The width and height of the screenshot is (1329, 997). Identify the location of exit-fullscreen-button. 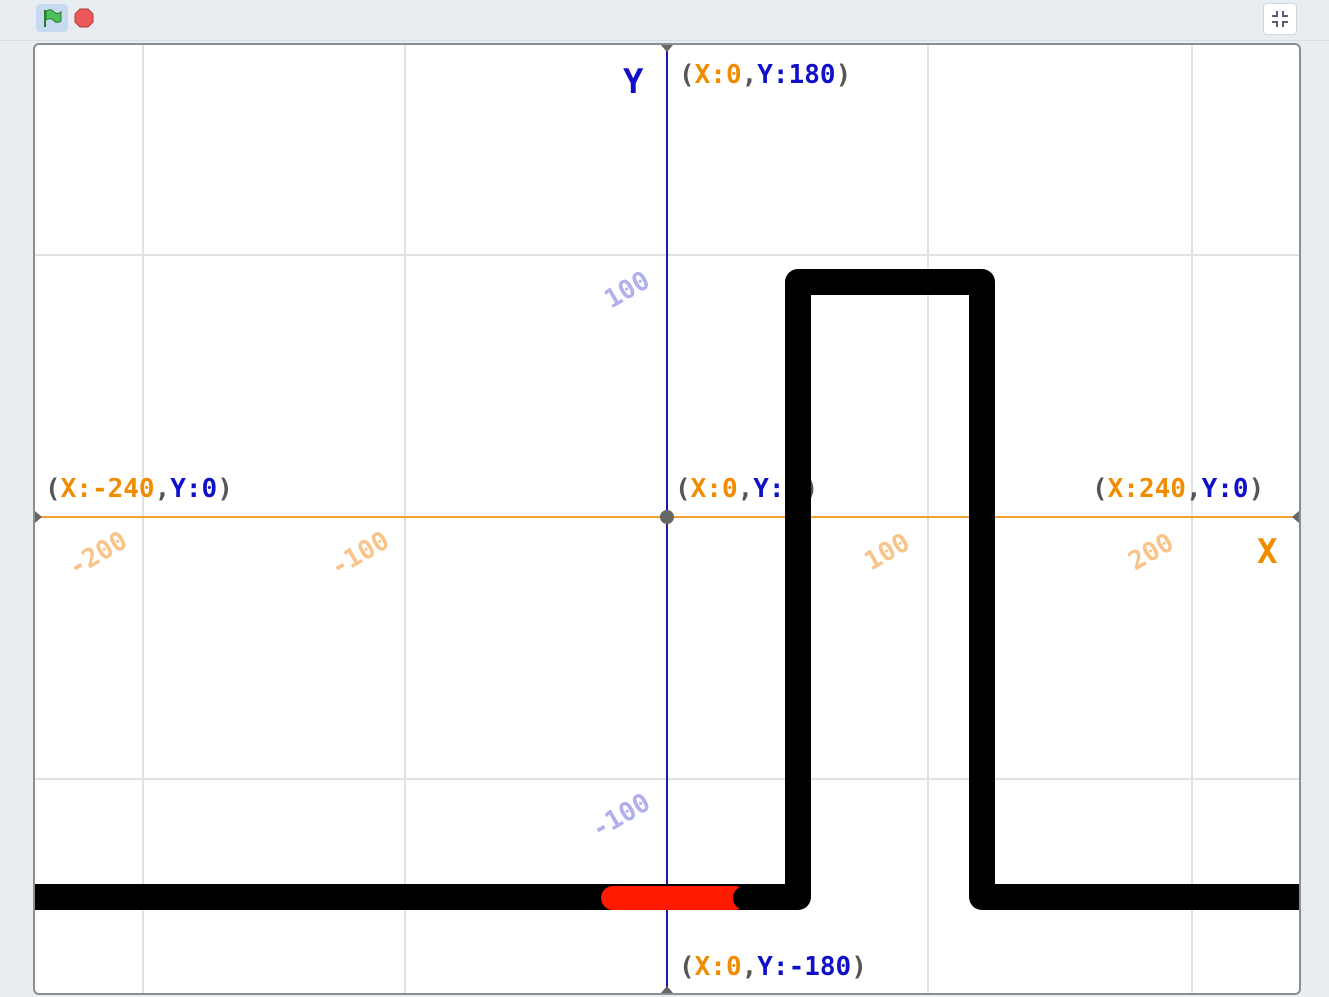
(1280, 19).